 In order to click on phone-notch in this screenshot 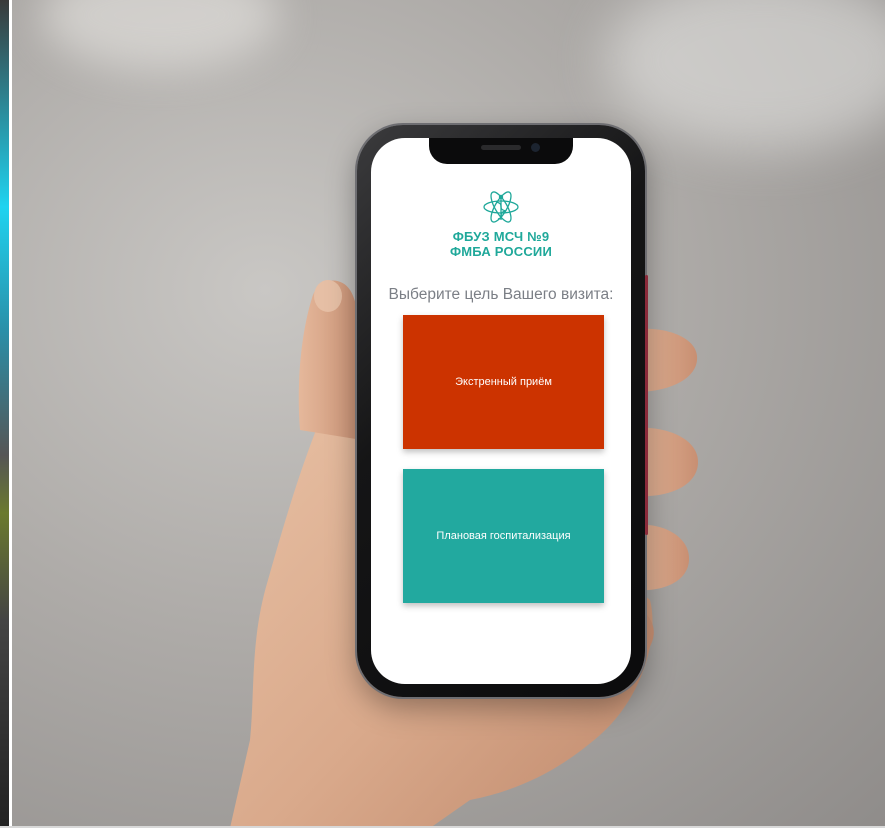, I will do `click(501, 151)`.